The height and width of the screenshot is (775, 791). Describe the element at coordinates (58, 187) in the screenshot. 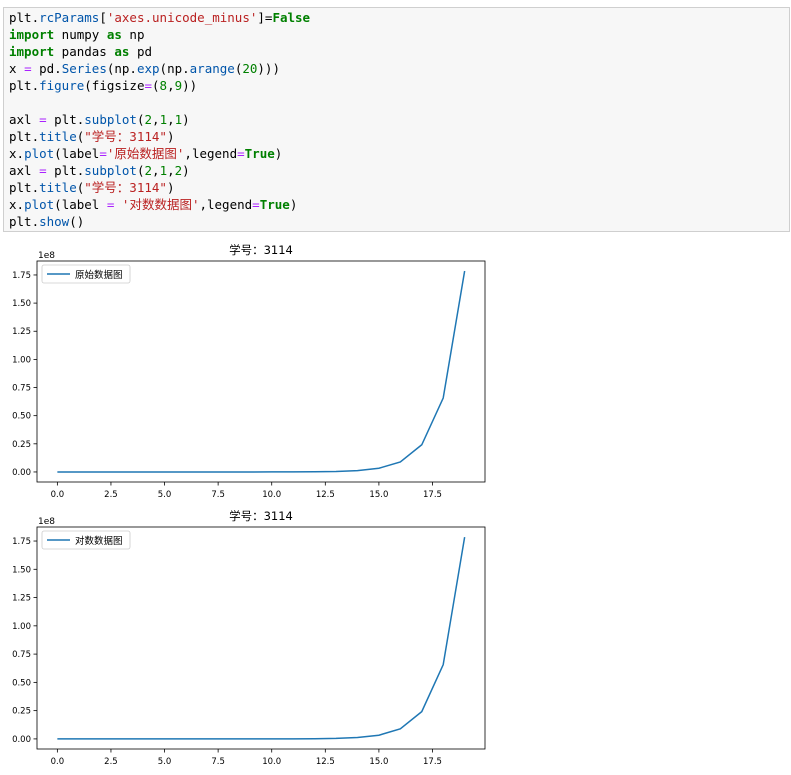

I see `code-token: title` at that location.